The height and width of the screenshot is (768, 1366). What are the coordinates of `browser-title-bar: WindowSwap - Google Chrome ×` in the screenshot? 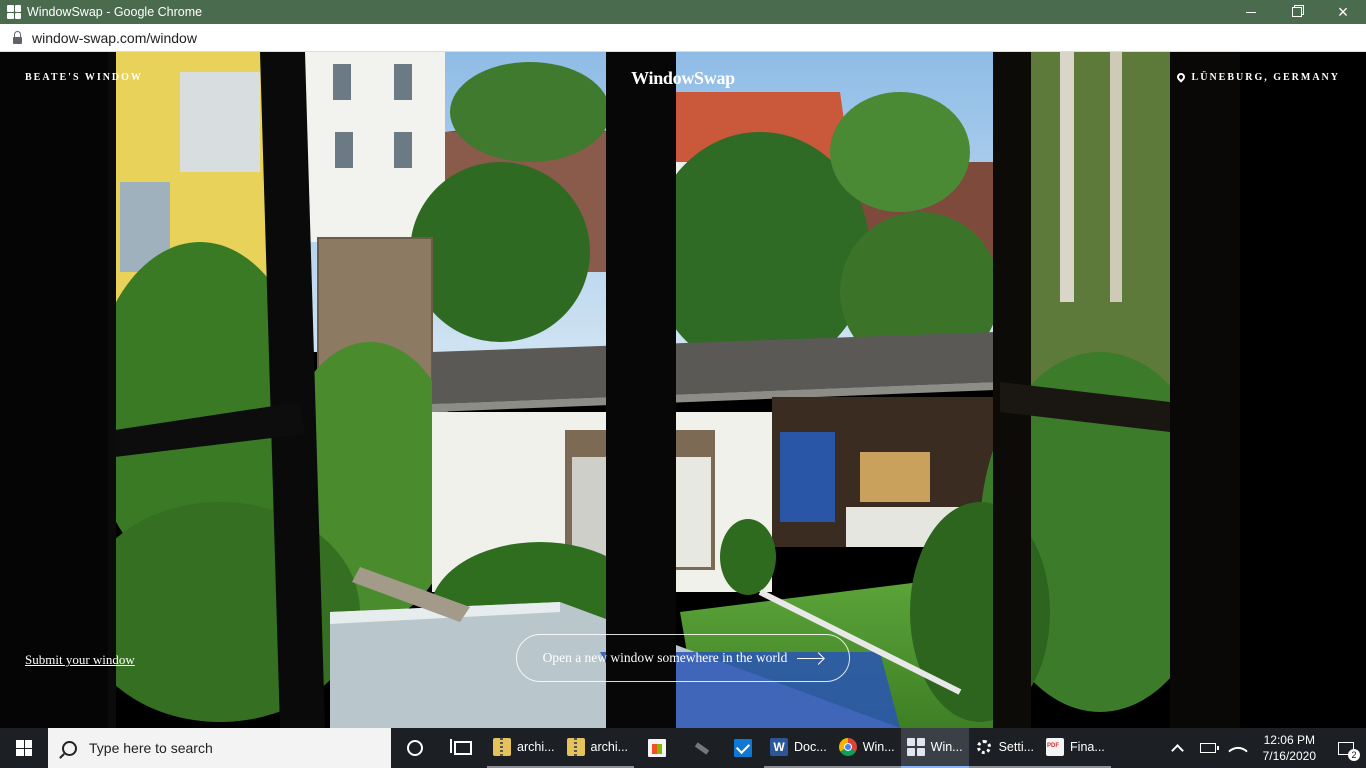 It's located at (683, 12).